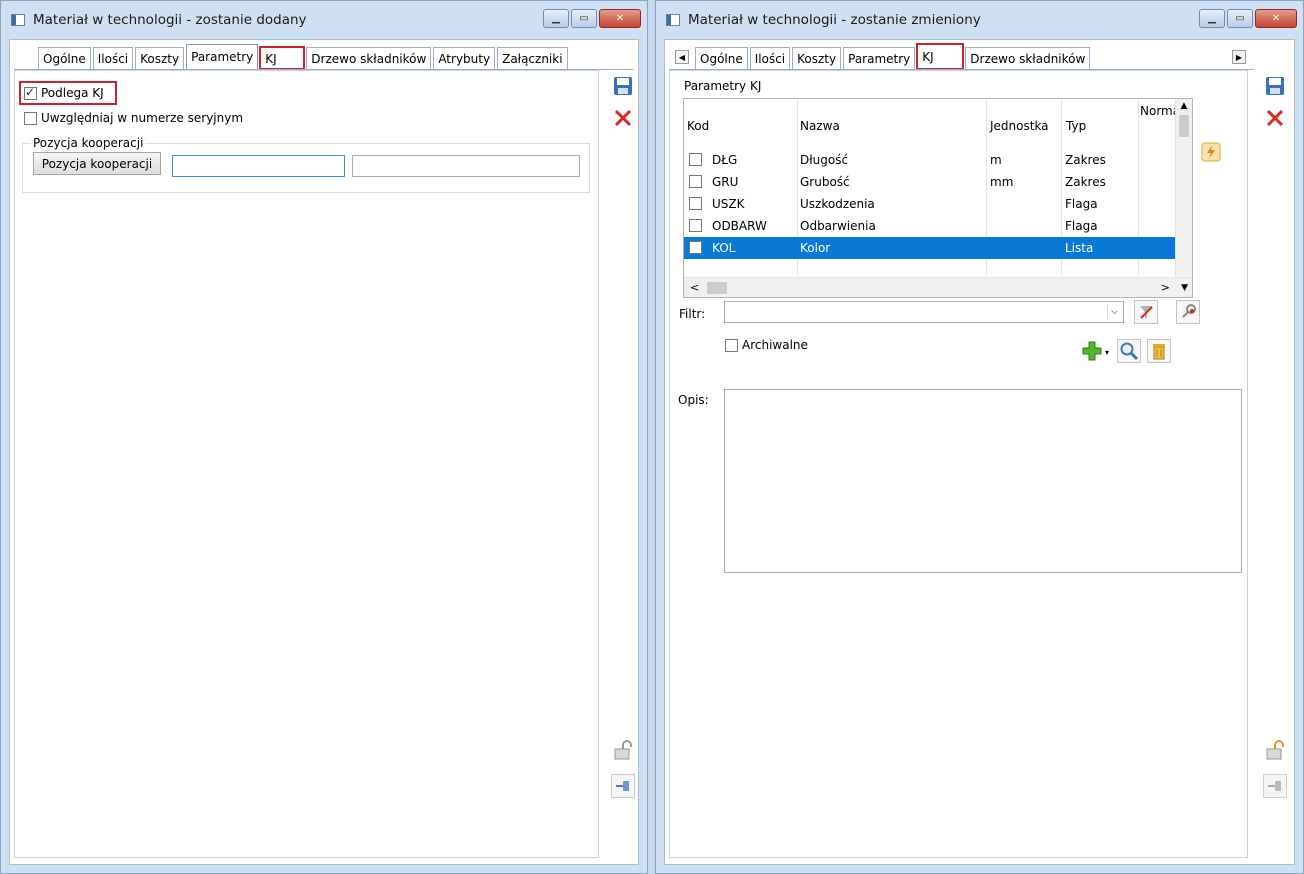 This screenshot has height=874, width=1304. Describe the element at coordinates (1184, 126) in the screenshot. I see `scroll-thumb` at that location.